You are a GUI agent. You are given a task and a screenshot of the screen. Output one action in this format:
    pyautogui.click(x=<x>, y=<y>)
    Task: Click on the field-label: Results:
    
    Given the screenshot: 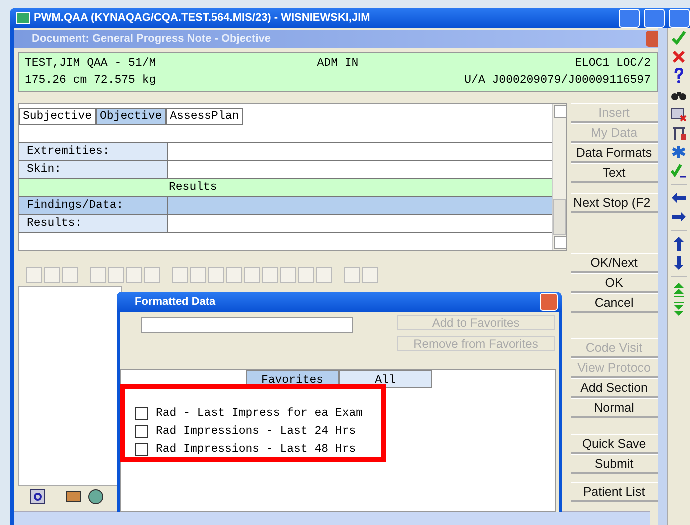 What is the action you would take?
    pyautogui.click(x=93, y=223)
    